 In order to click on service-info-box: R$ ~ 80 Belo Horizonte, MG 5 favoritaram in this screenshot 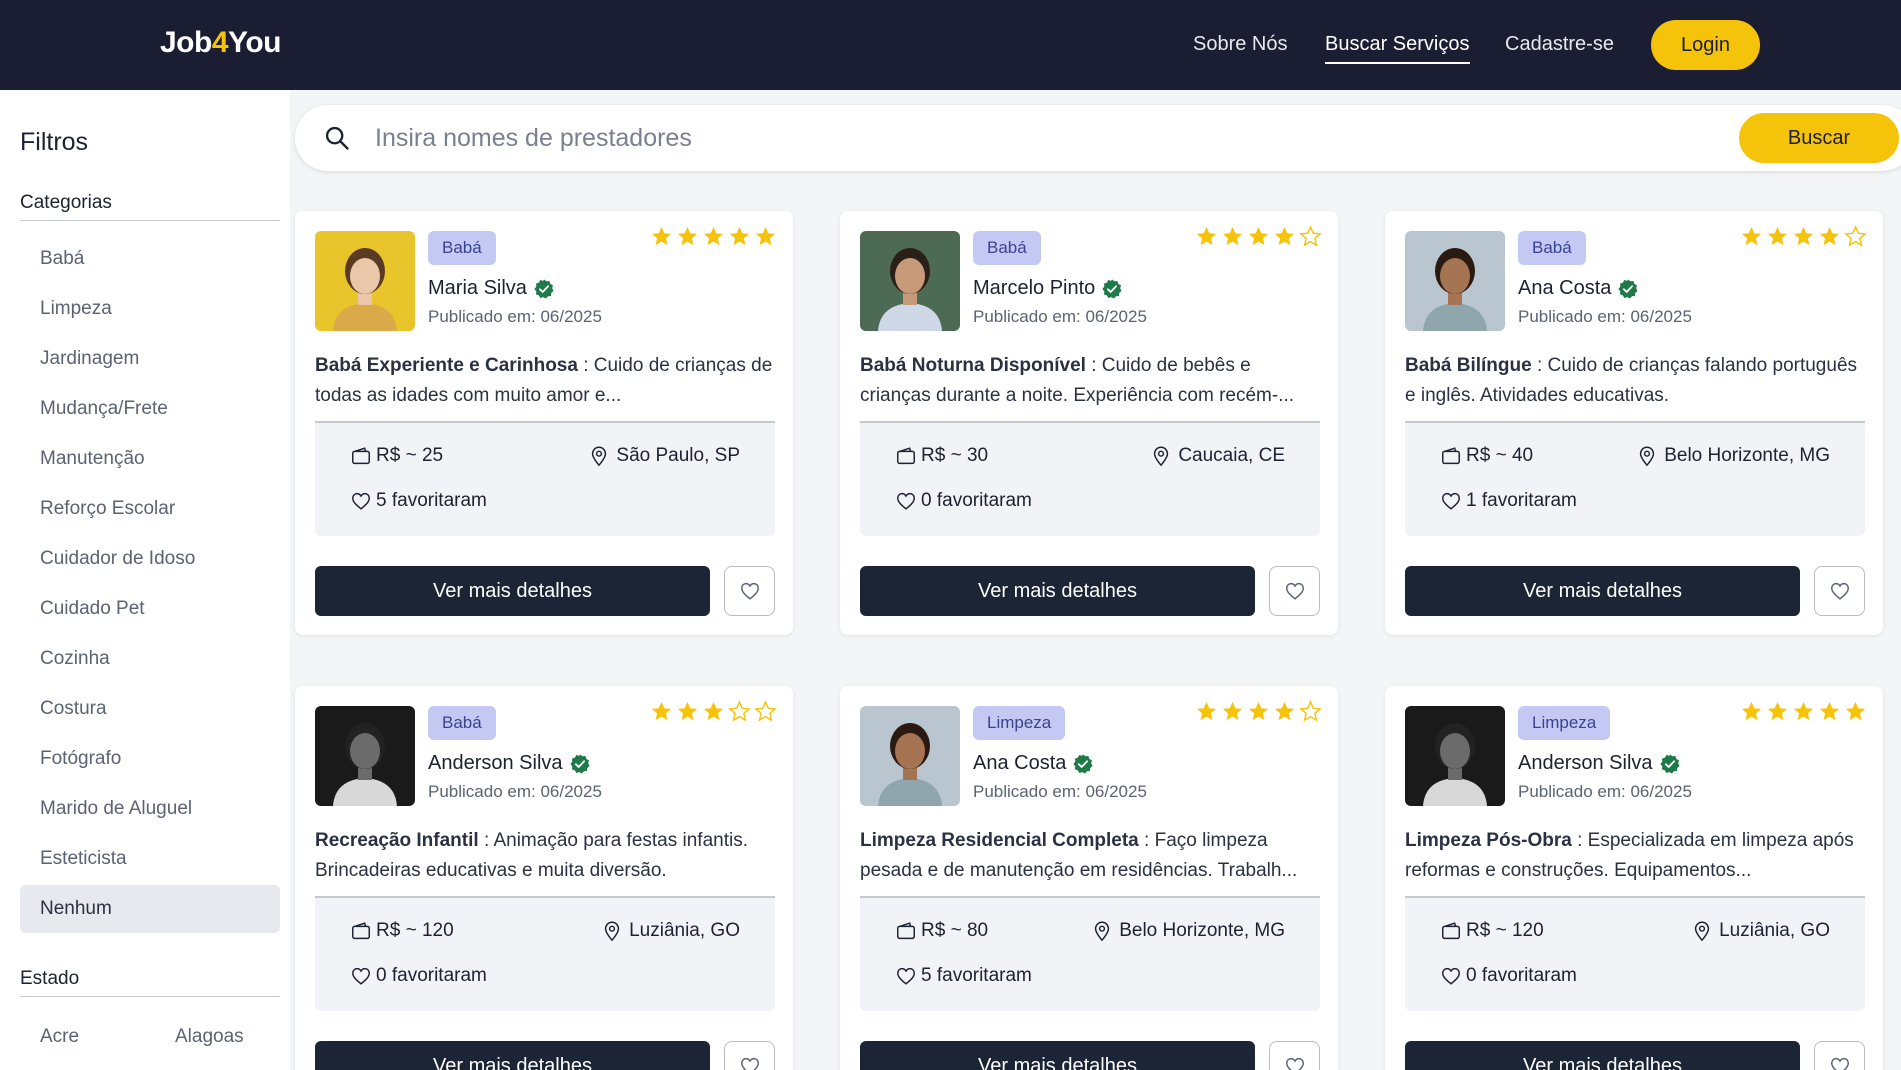, I will do `click(1090, 953)`.